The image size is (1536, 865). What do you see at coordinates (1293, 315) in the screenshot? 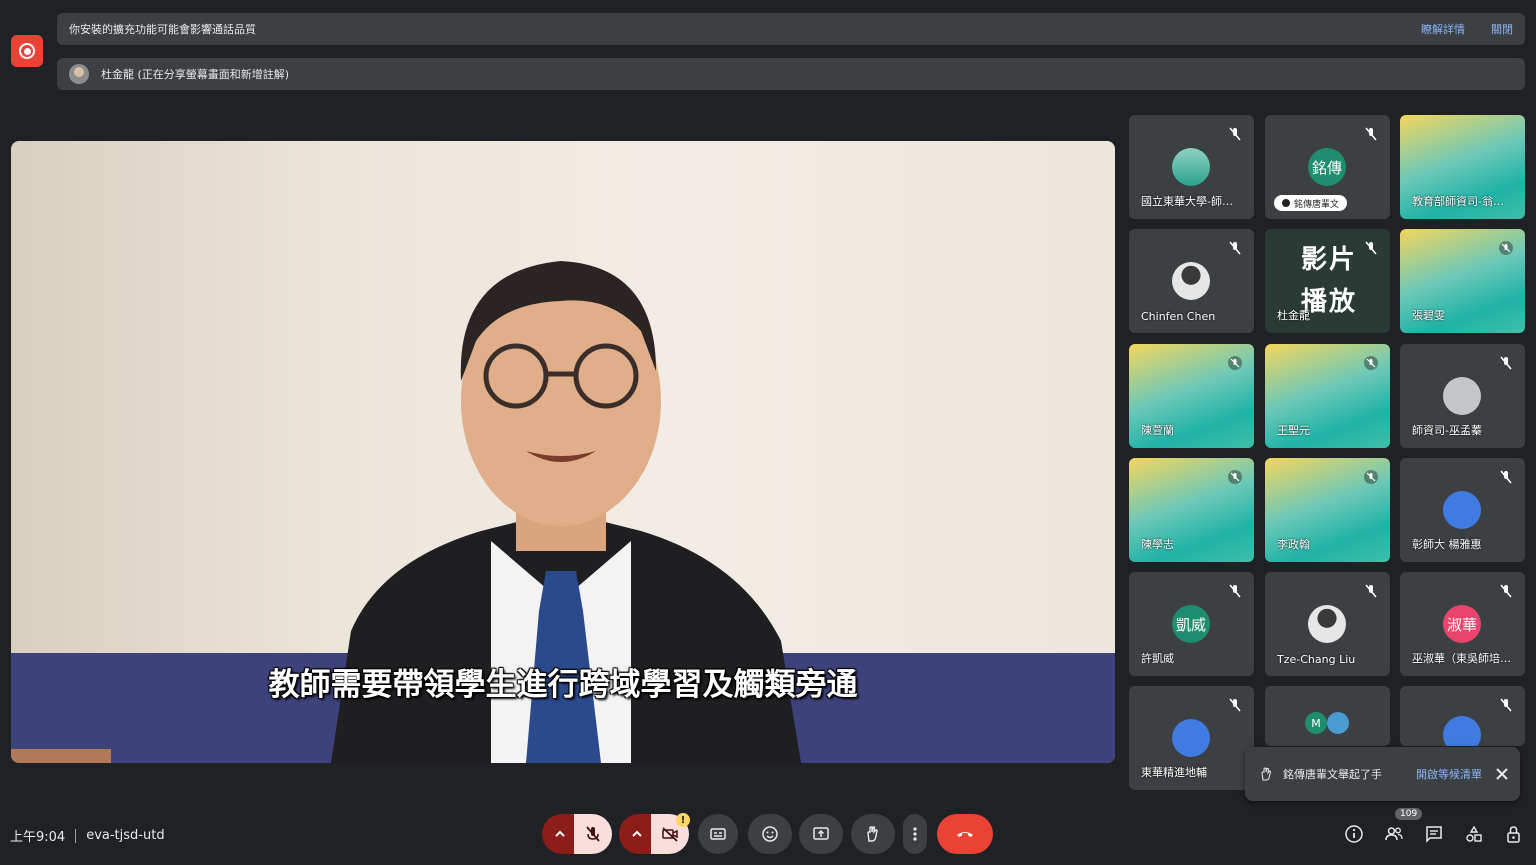
I see `participant-name: 杜金龍` at bounding box center [1293, 315].